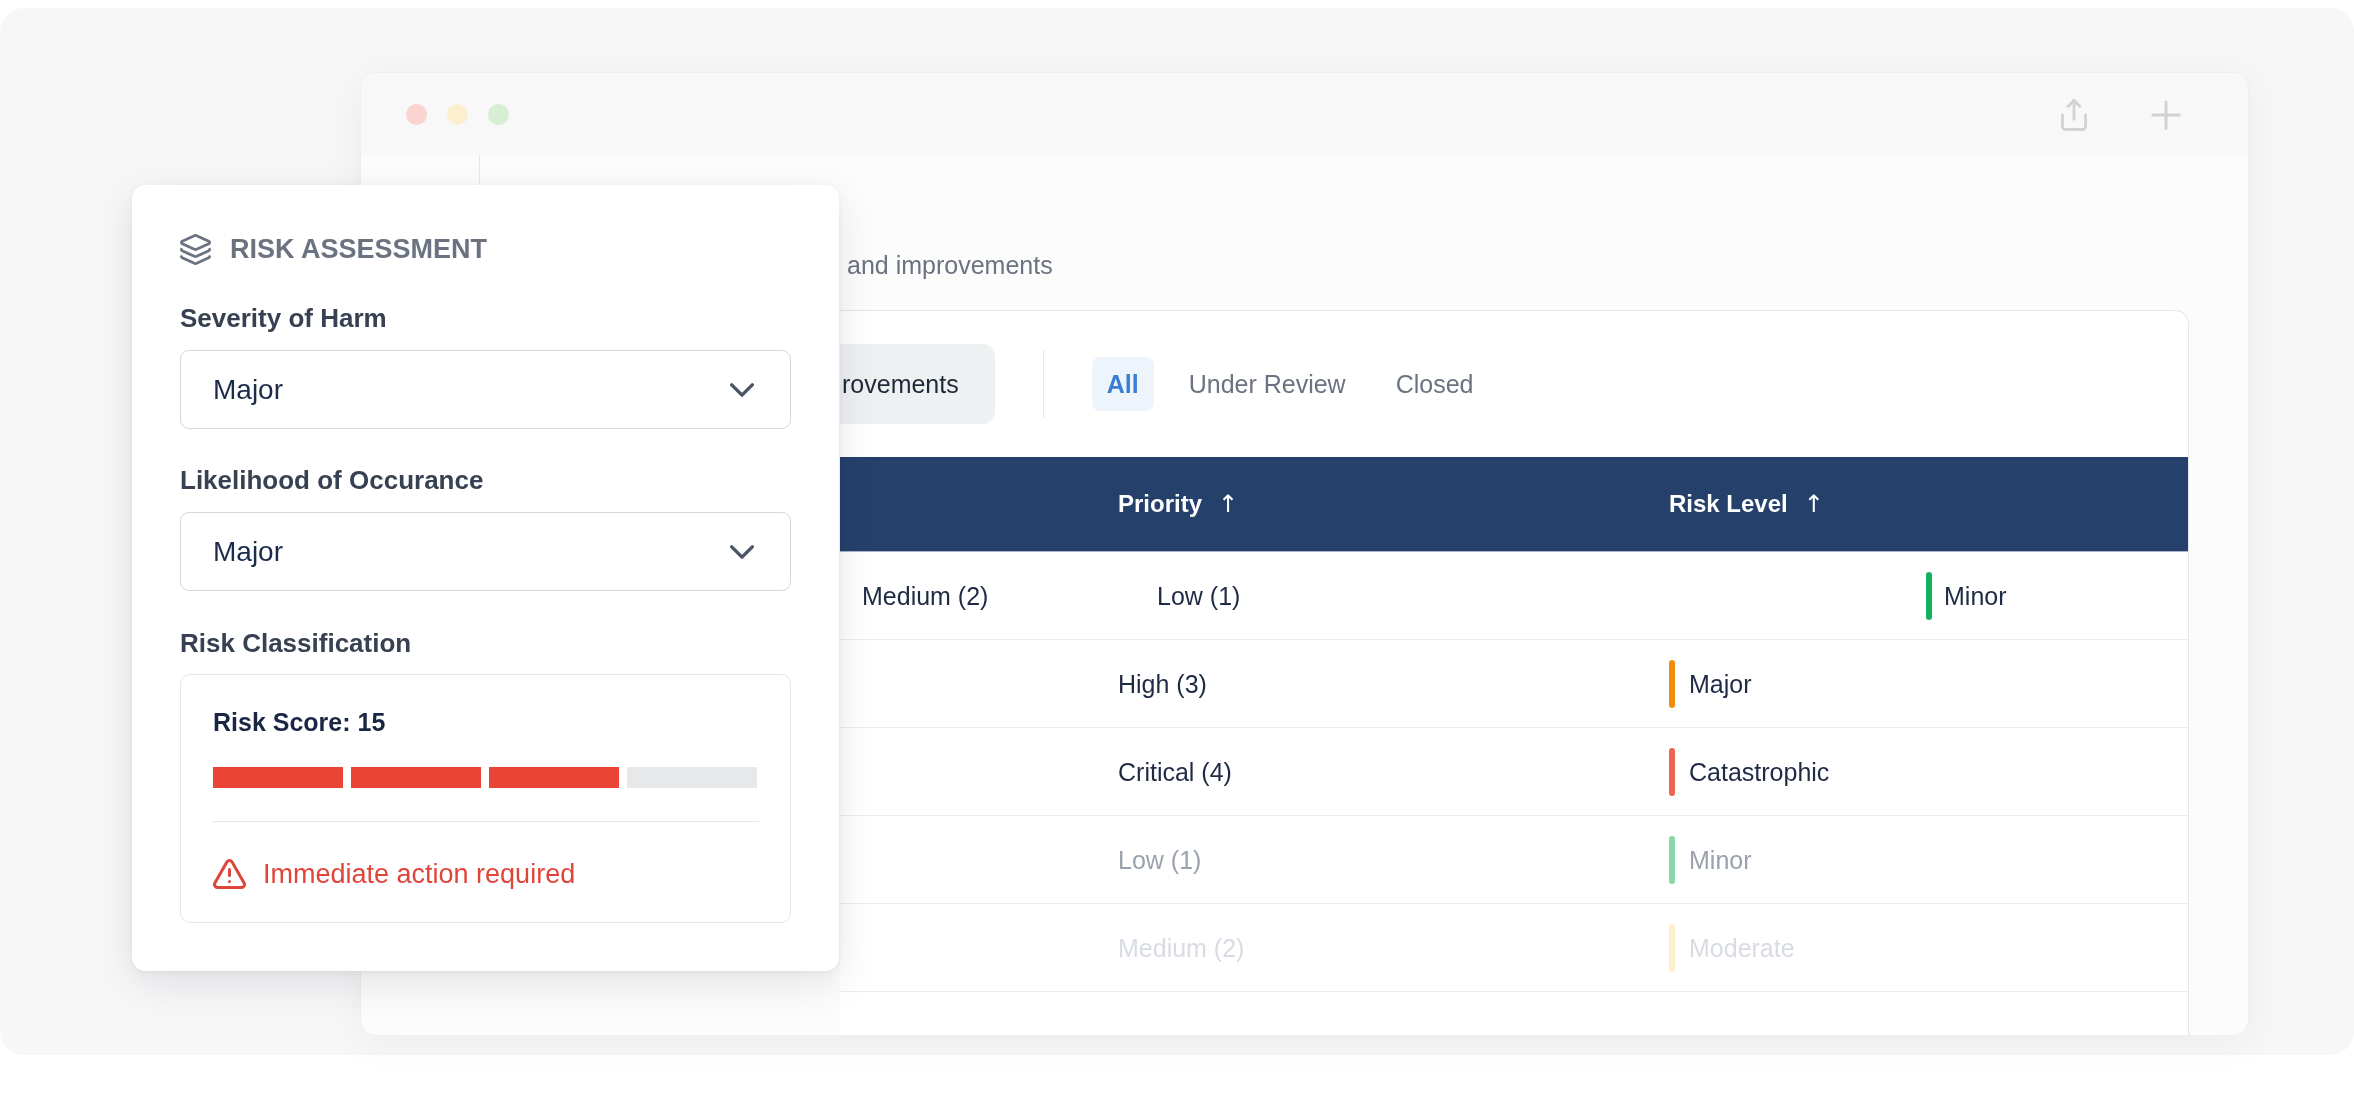 The image size is (2354, 1100). Describe the element at coordinates (457, 114) in the screenshot. I see `window-minimize-icon` at that location.